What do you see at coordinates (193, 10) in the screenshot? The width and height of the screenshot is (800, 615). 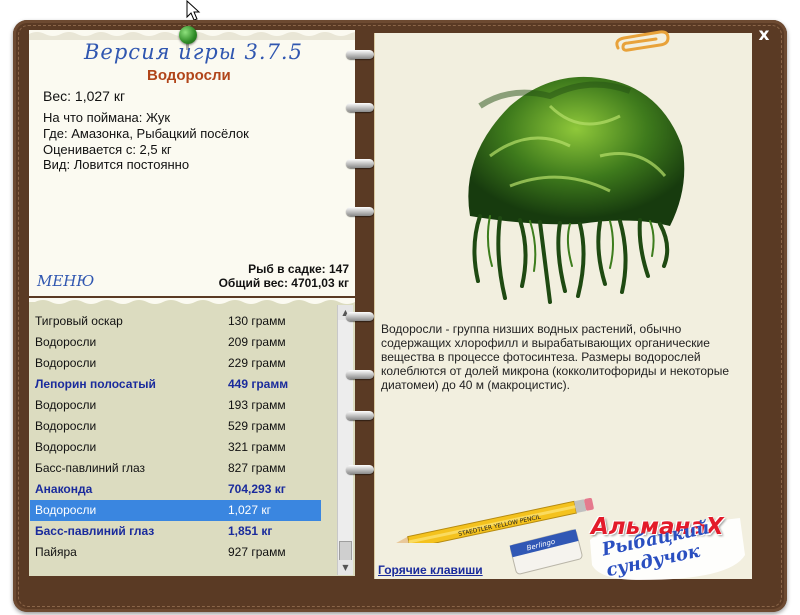 I see `mouse-cursor-icon` at bounding box center [193, 10].